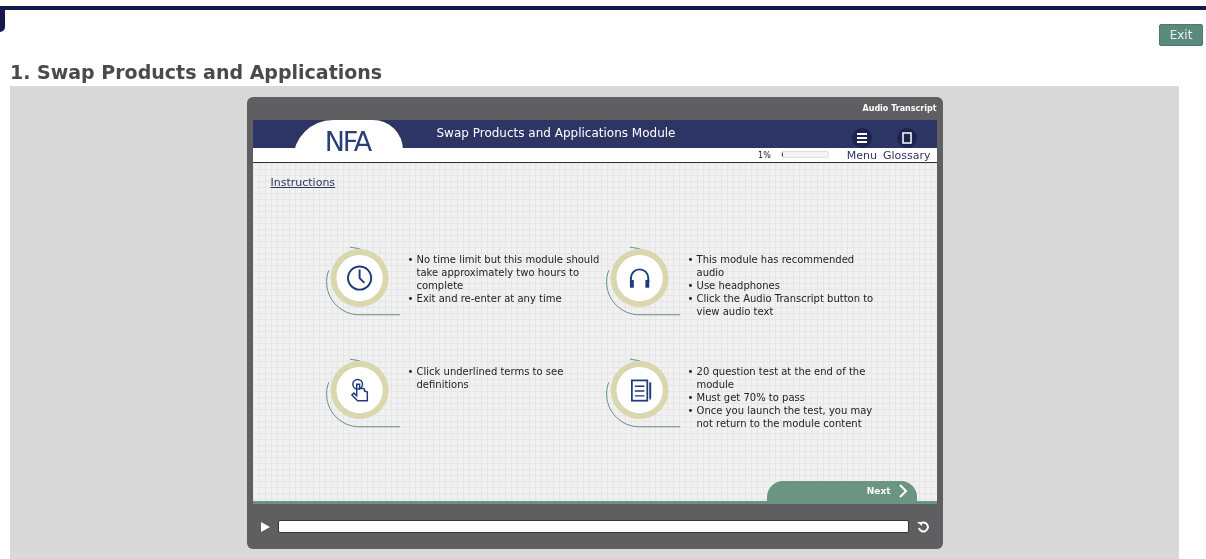  What do you see at coordinates (746, 397) in the screenshot?
I see `bullet-text: • Must get 70% to pass` at bounding box center [746, 397].